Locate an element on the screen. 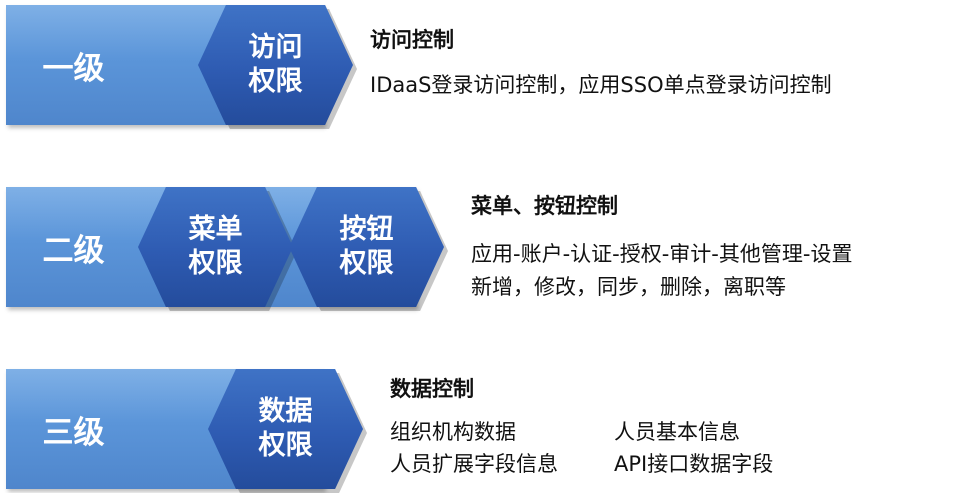 This screenshot has width=977, height=493. level-3-item-1: 组织机构数据 is located at coordinates (453, 432).